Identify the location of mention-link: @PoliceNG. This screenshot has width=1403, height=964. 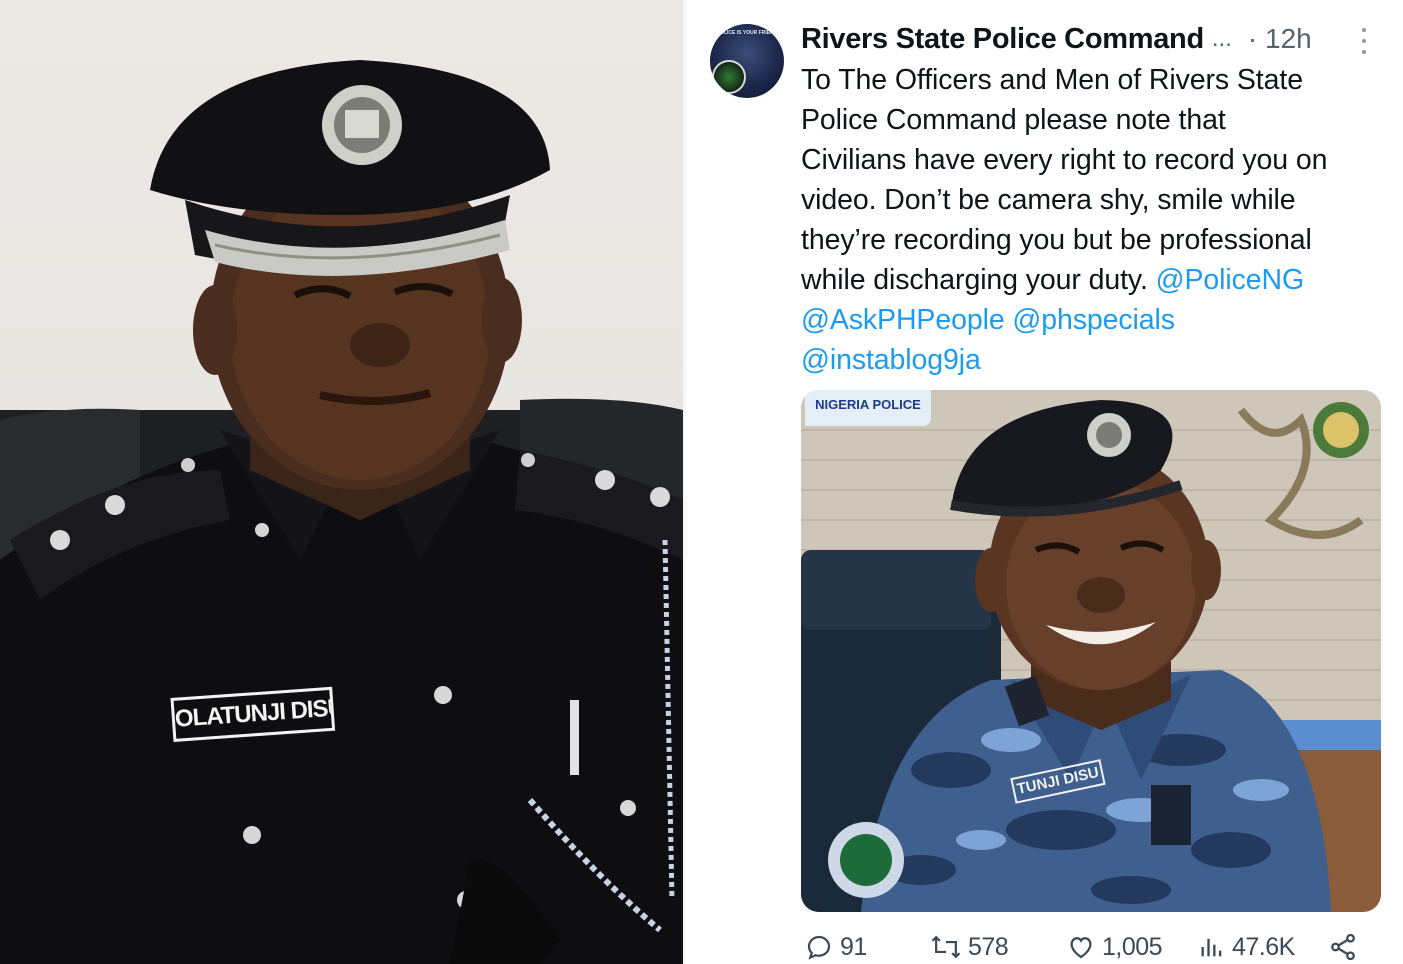
(1230, 280).